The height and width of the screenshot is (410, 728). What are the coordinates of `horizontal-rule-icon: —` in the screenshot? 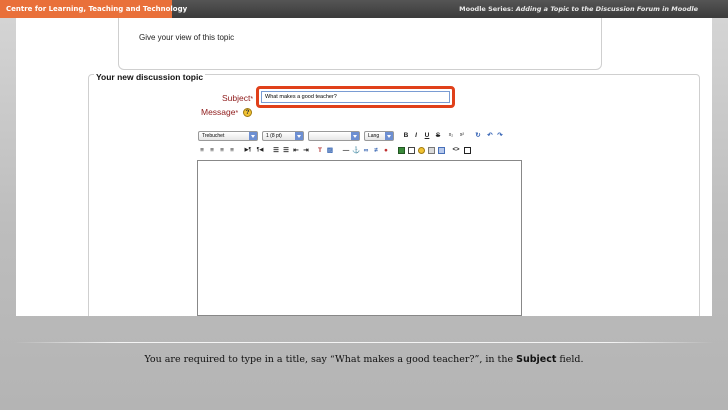 It's located at (346, 150).